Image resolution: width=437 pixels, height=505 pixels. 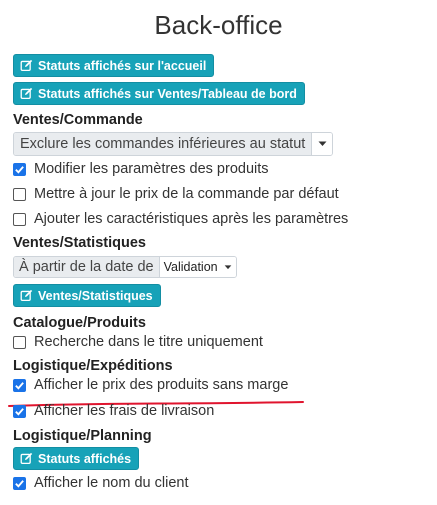 I want to click on checkbox-nom-client, so click(x=19, y=483).